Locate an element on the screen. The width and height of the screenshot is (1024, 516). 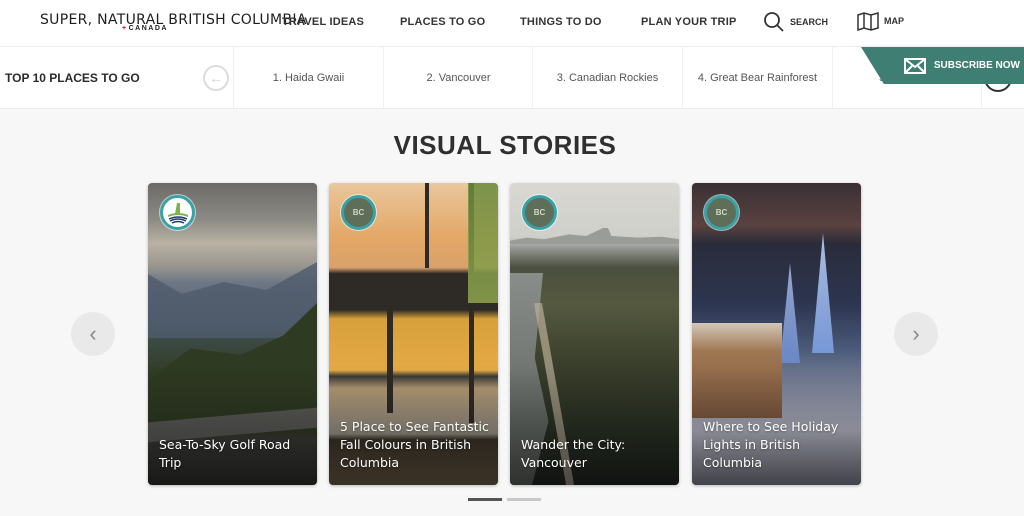
search-icon is located at coordinates (774, 22).